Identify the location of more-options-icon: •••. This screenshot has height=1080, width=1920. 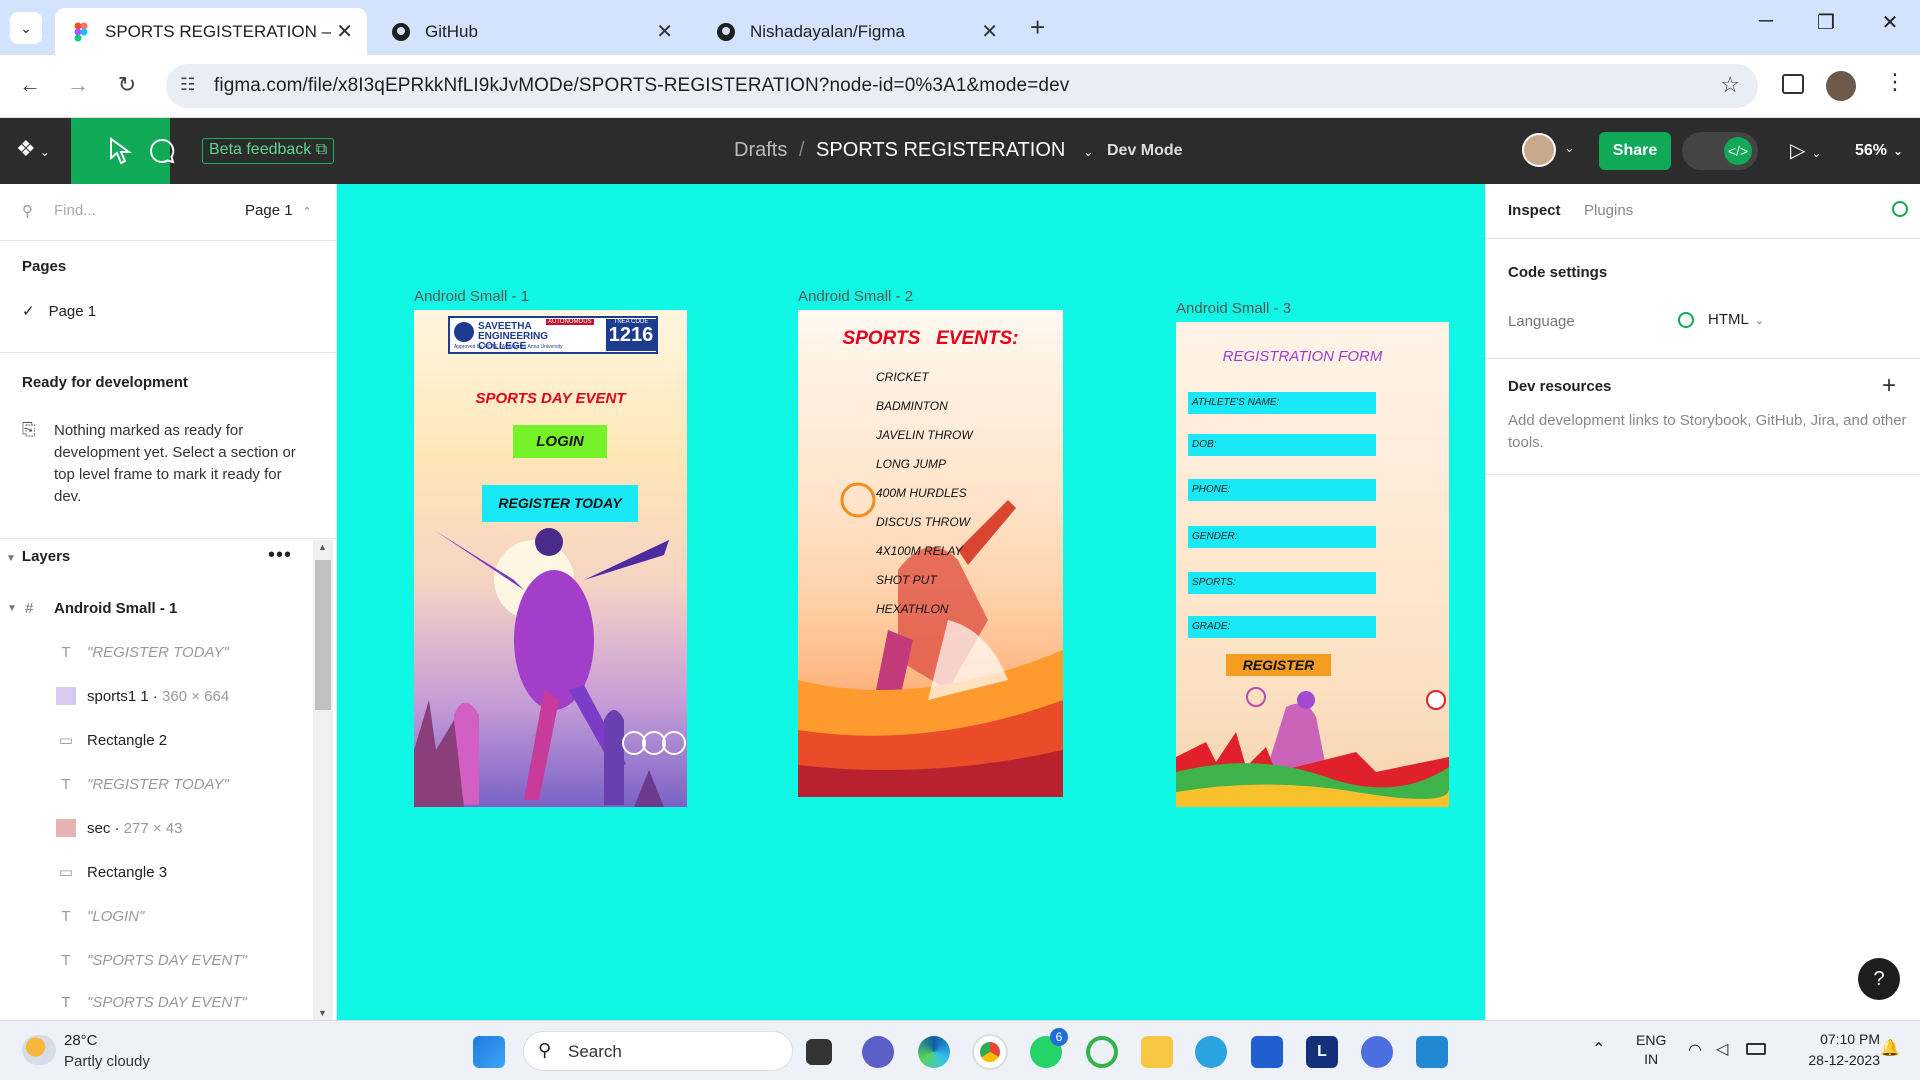
(280, 555).